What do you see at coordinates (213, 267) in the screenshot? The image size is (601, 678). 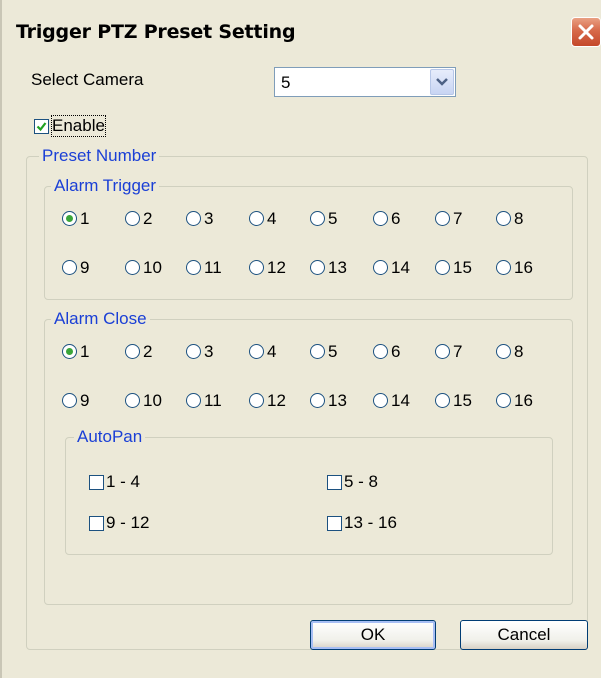 I see `alarm-trigger-radio-label: 11` at bounding box center [213, 267].